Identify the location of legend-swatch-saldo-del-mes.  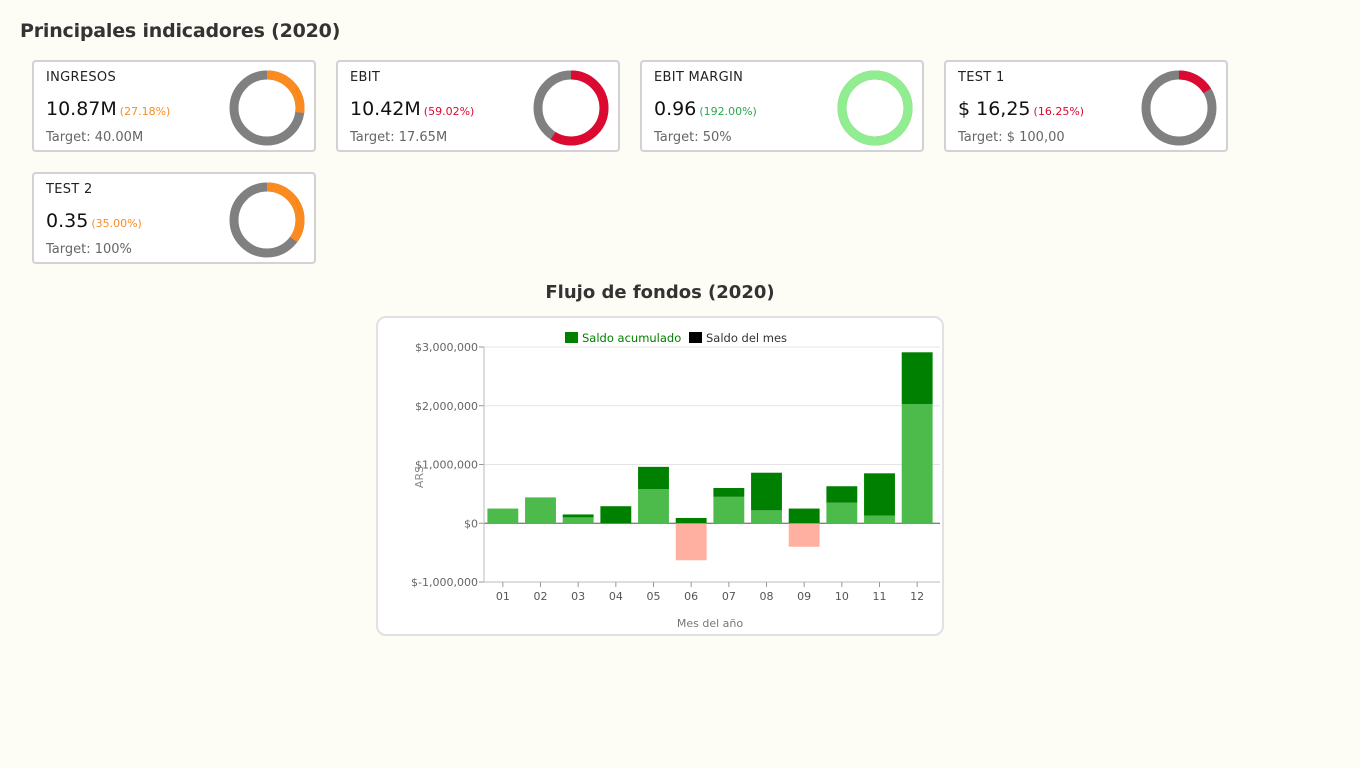
(695, 337).